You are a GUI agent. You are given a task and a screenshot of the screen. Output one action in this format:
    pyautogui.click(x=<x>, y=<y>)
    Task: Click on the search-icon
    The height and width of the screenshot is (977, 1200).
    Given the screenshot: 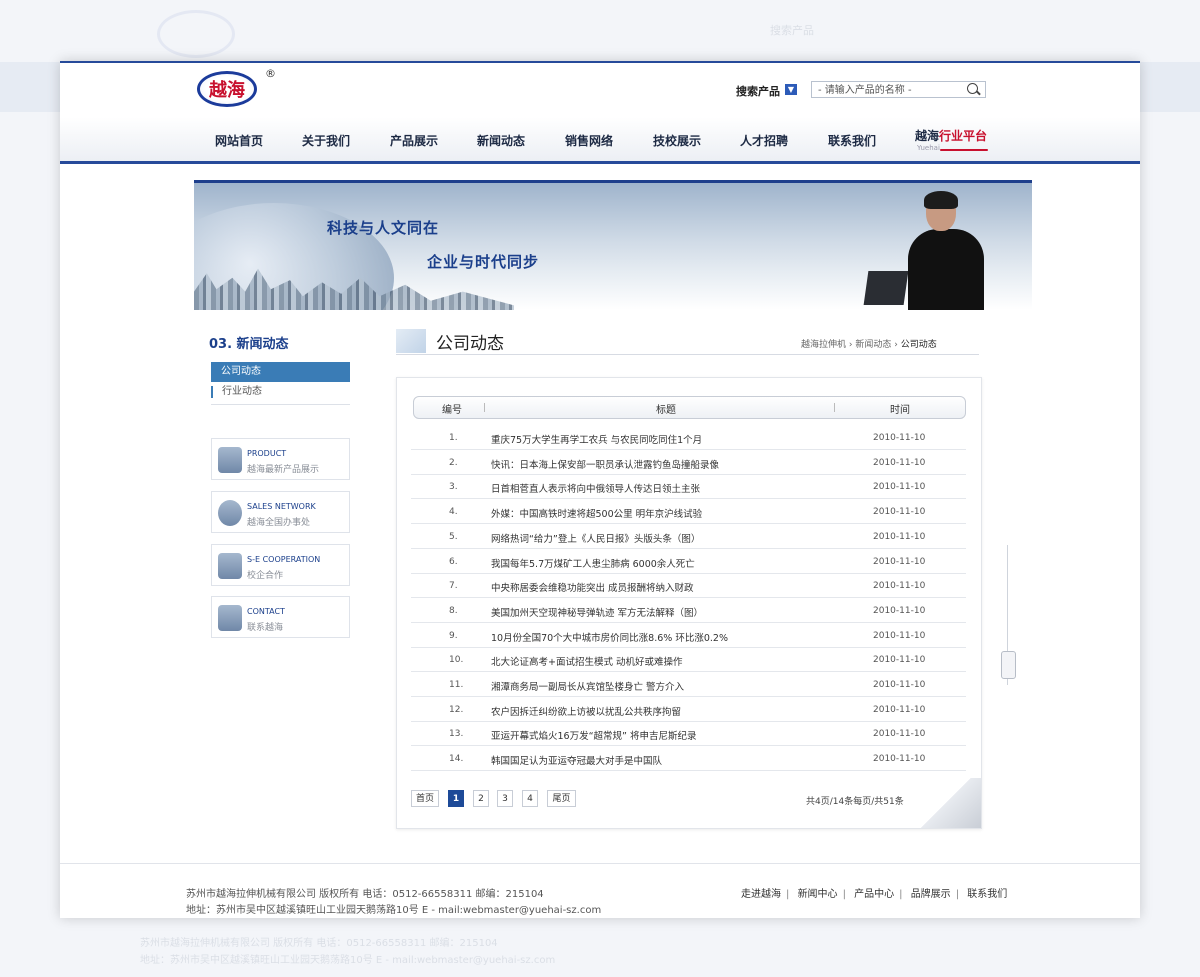 What is the action you would take?
    pyautogui.click(x=972, y=88)
    